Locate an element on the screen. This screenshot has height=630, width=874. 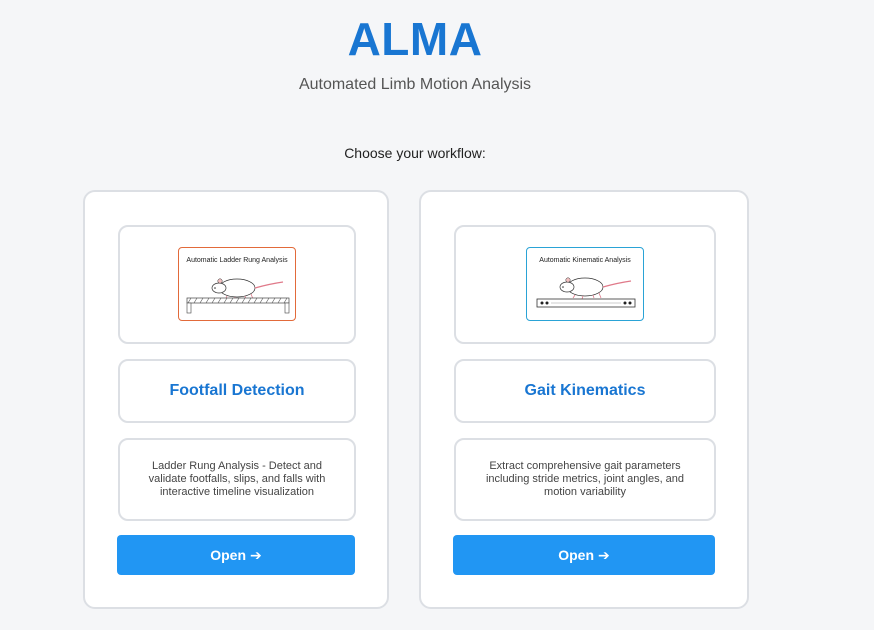
open-footfall-button: Open ➔ is located at coordinates (236, 555).